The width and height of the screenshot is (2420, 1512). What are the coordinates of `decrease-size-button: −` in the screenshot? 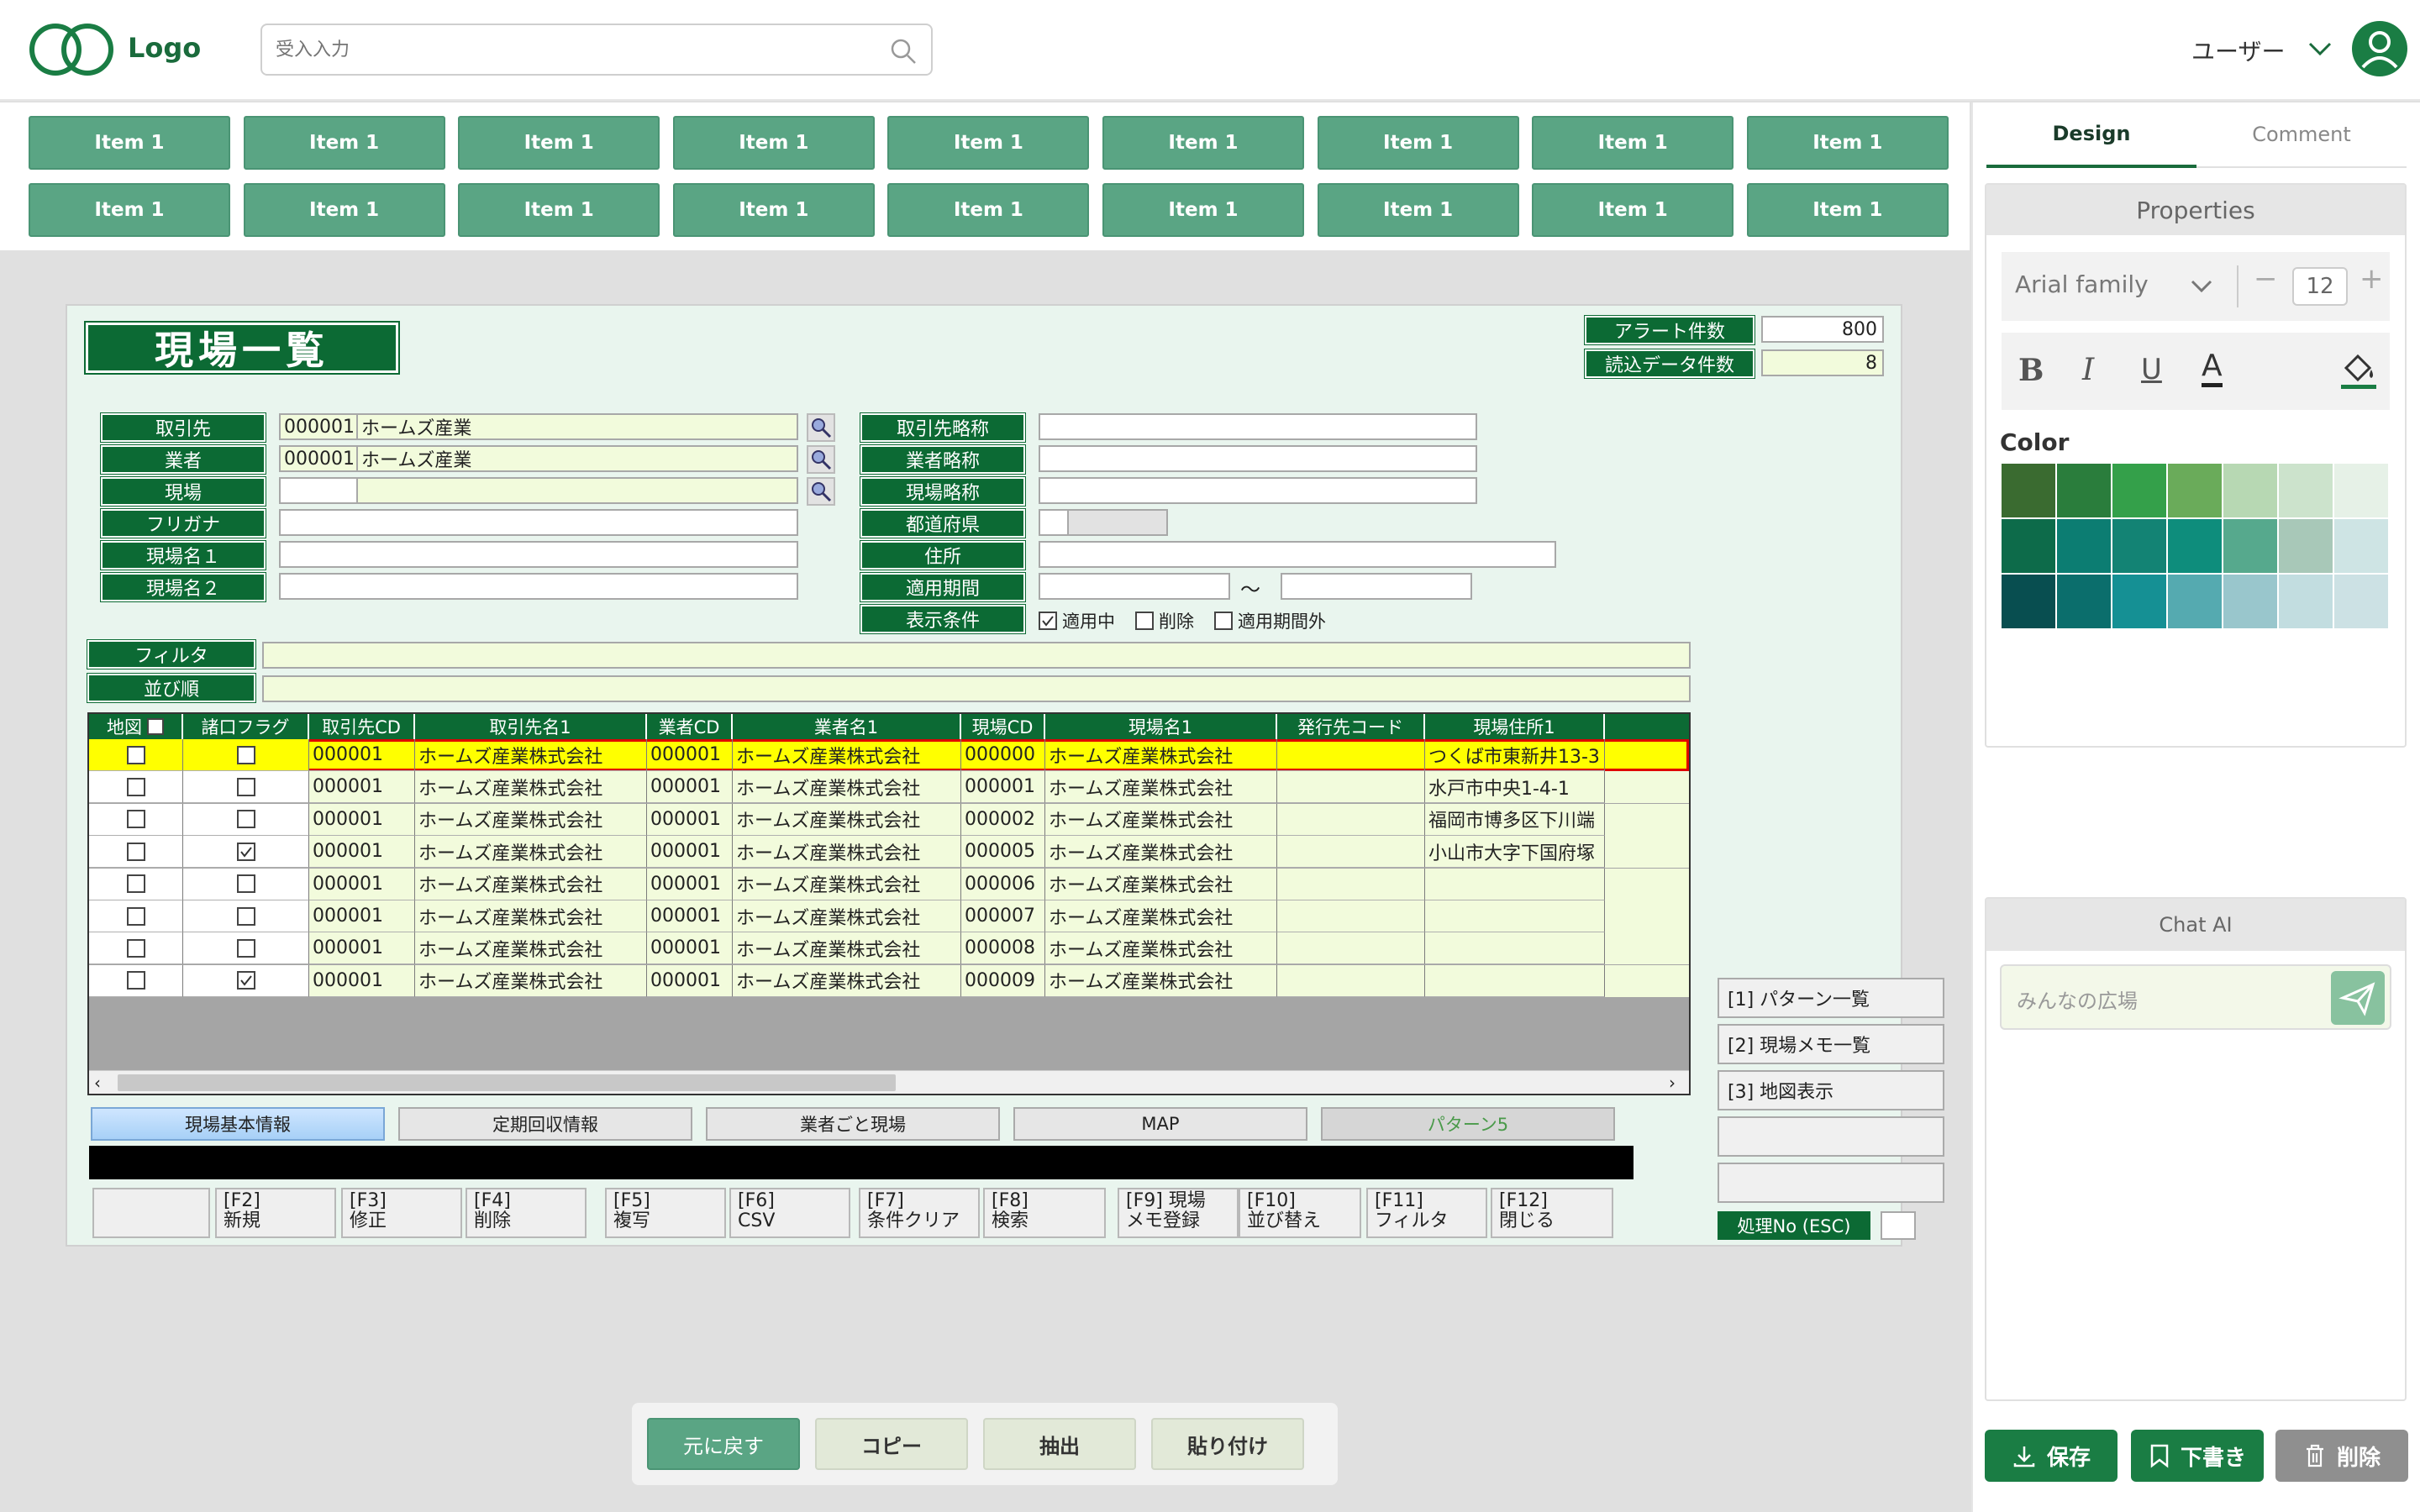 It's located at (2266, 279).